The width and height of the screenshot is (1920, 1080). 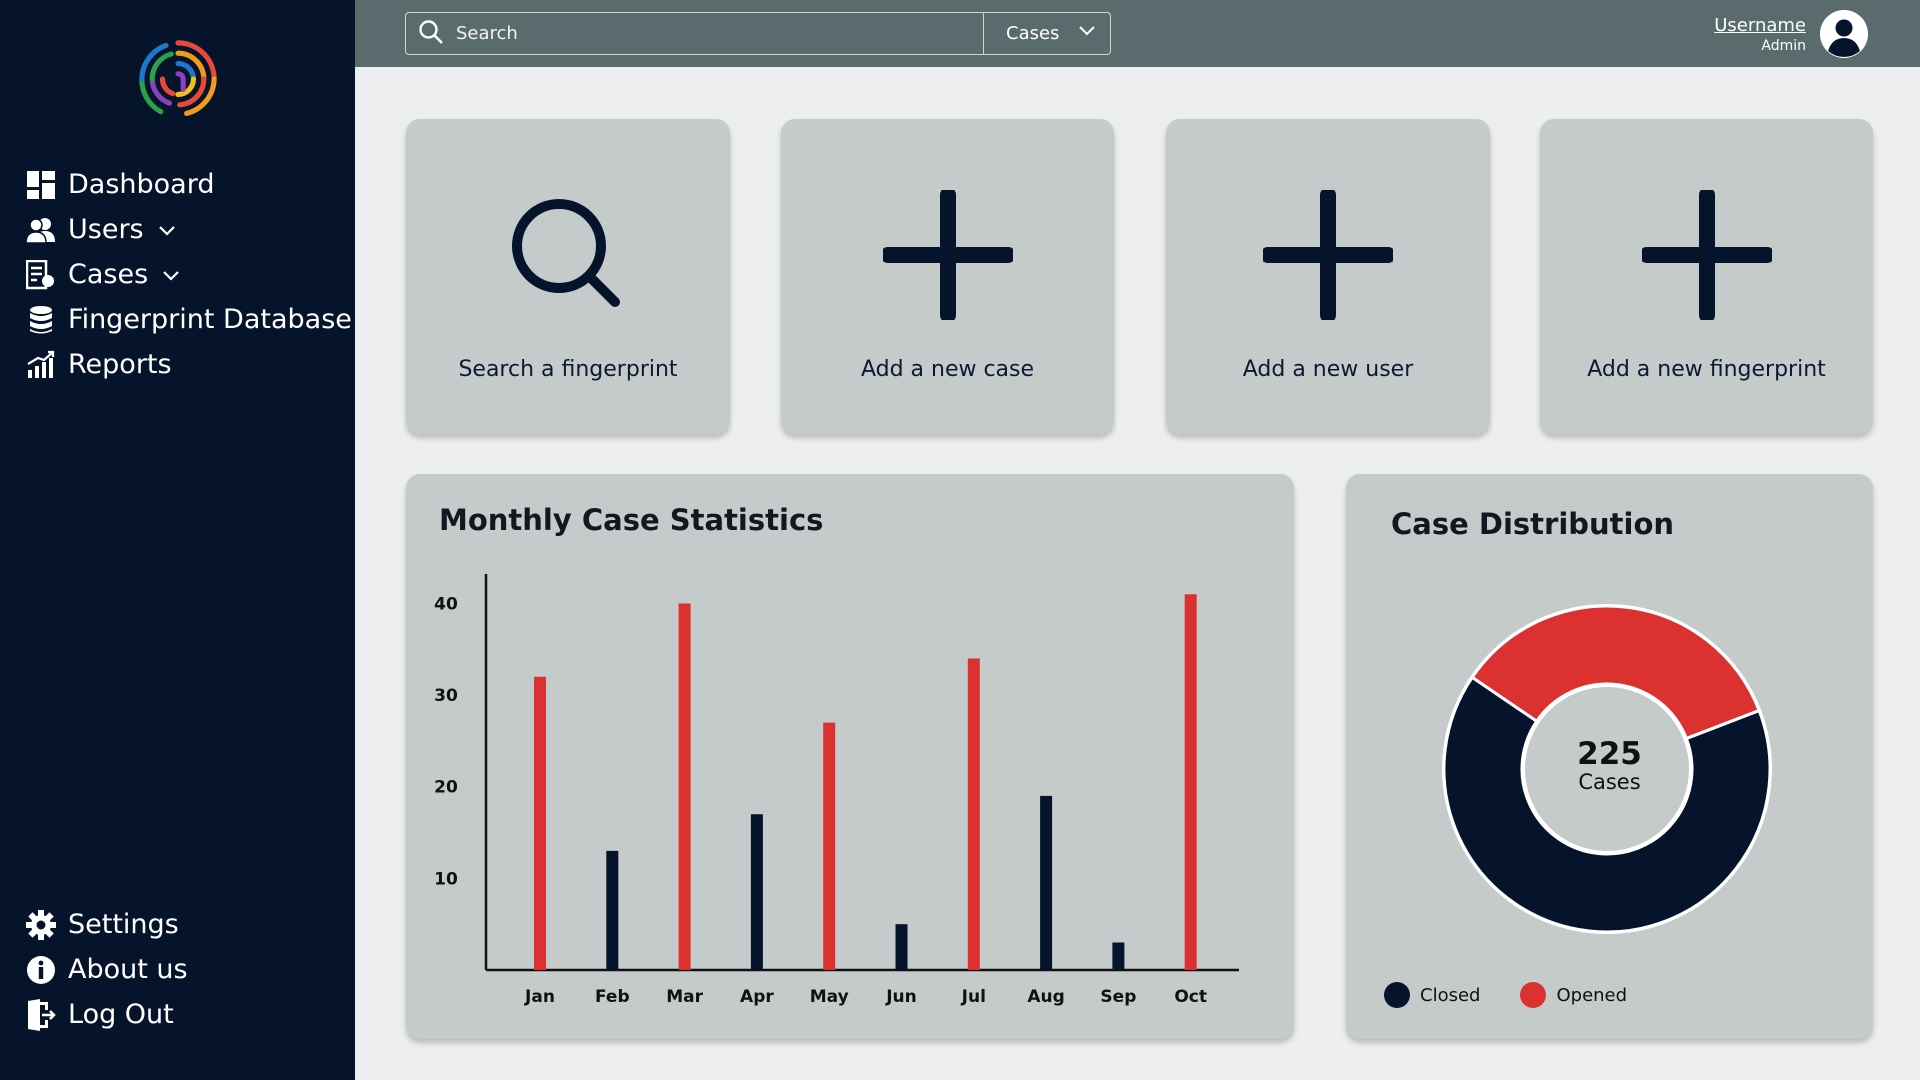 I want to click on database-icon, so click(x=41, y=320).